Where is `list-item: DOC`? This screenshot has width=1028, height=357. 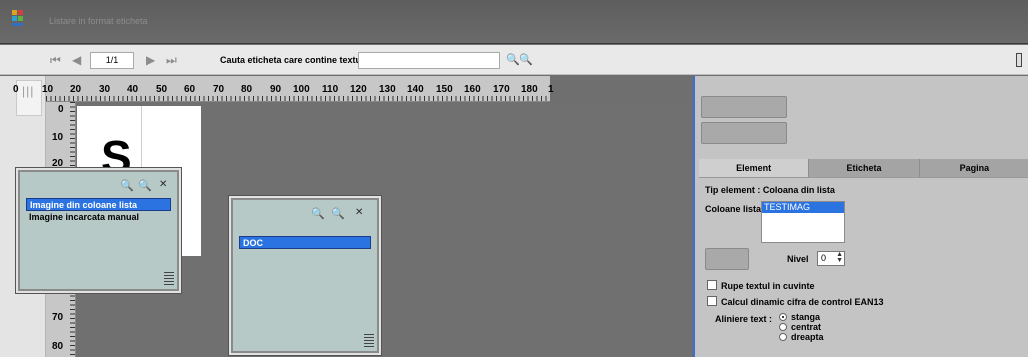
list-item: DOC is located at coordinates (305, 242).